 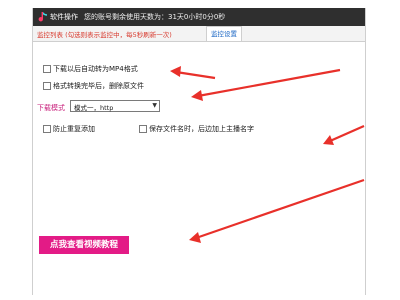 I want to click on account-days-remaining: 您的账号剩余使用天数为：31天0小时0分0秒, so click(x=155, y=17).